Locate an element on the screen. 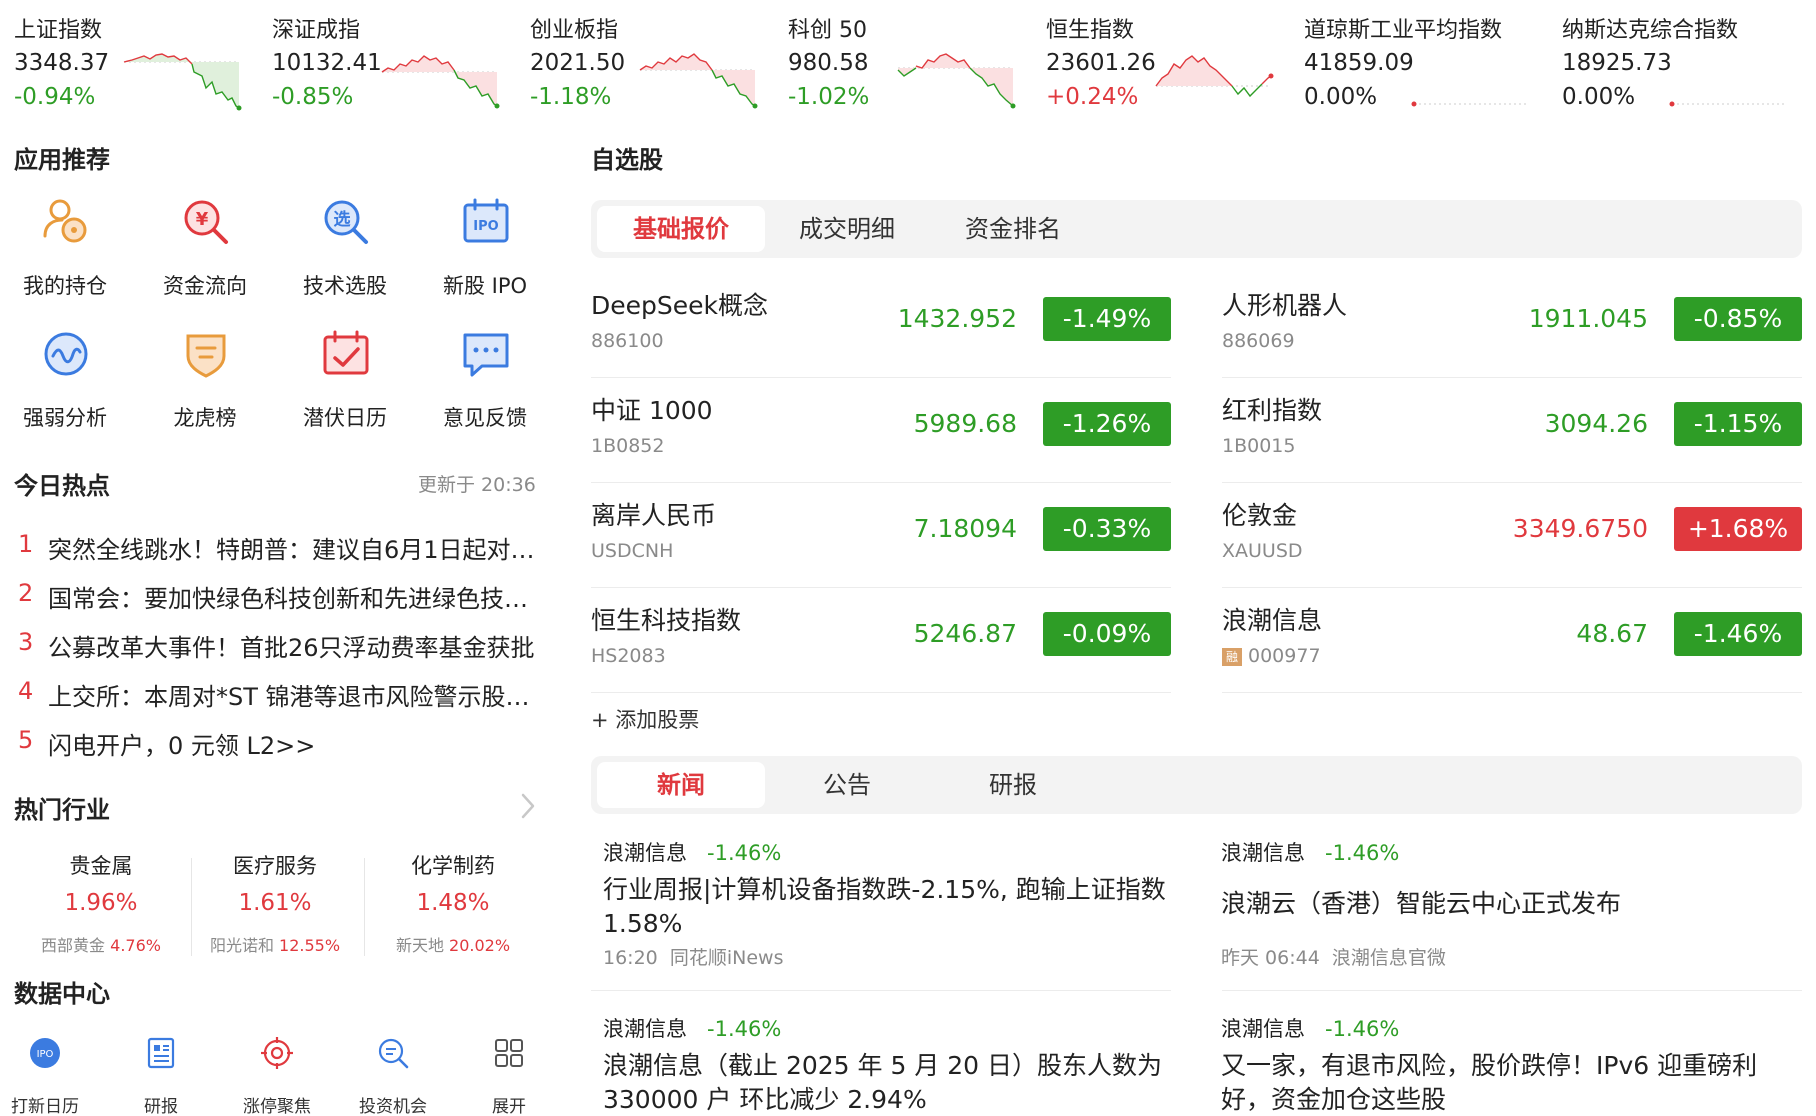 Image resolution: width=1816 pixels, height=1116 pixels. index-change: -0.94% is located at coordinates (55, 97).